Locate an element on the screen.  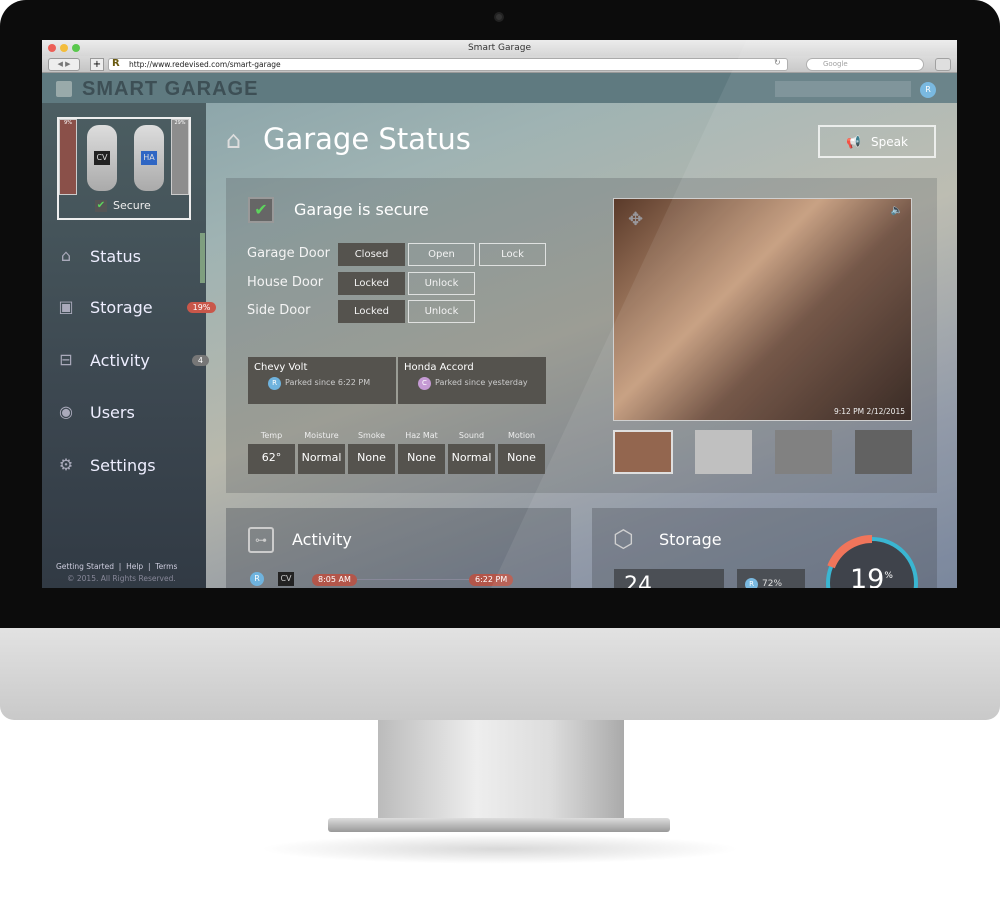
add-tab-icon: + is located at coordinates (97, 64).